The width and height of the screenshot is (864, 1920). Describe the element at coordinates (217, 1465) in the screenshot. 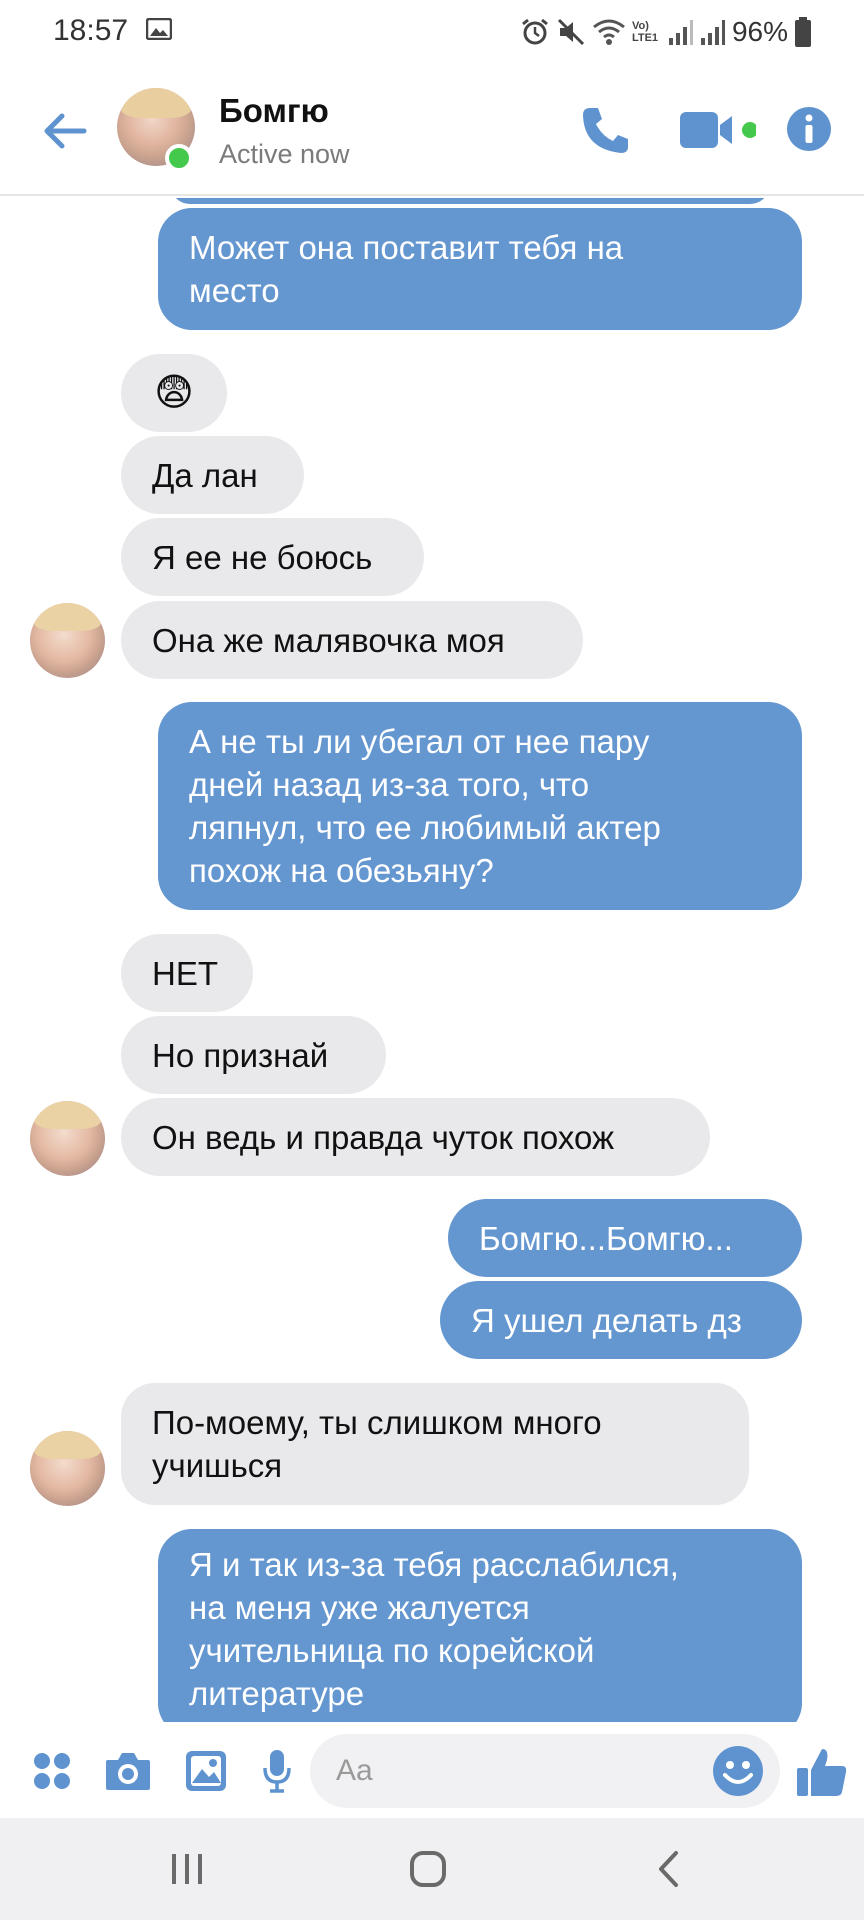

I see `message-text: учишься` at that location.